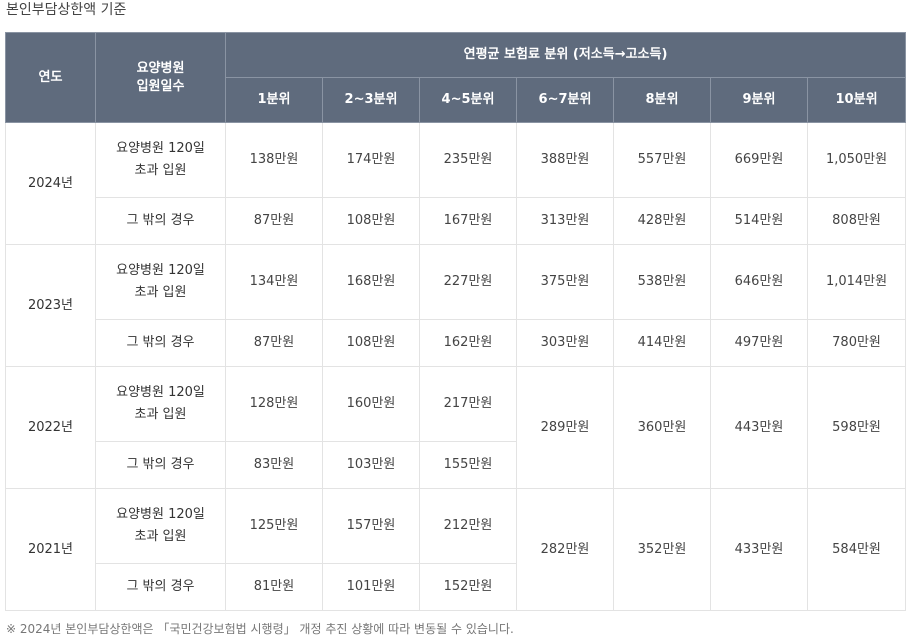 The image size is (915, 643). What do you see at coordinates (565, 549) in the screenshot?
I see `shared-value-cell: 282만원` at bounding box center [565, 549].